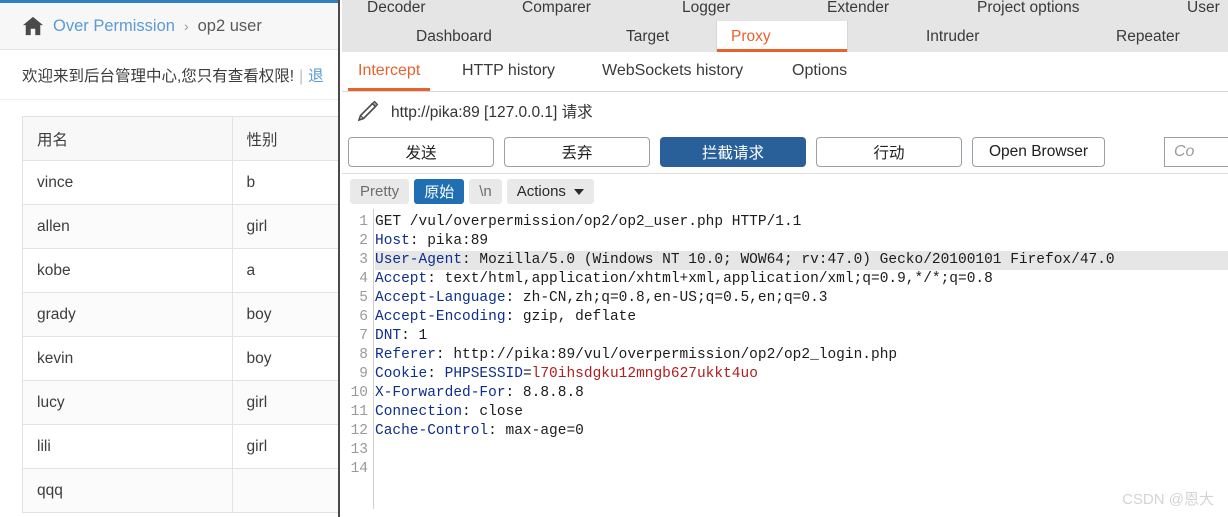 The height and width of the screenshot is (517, 1228). I want to click on burp-tab-comparer: Comparer, so click(556, 8).